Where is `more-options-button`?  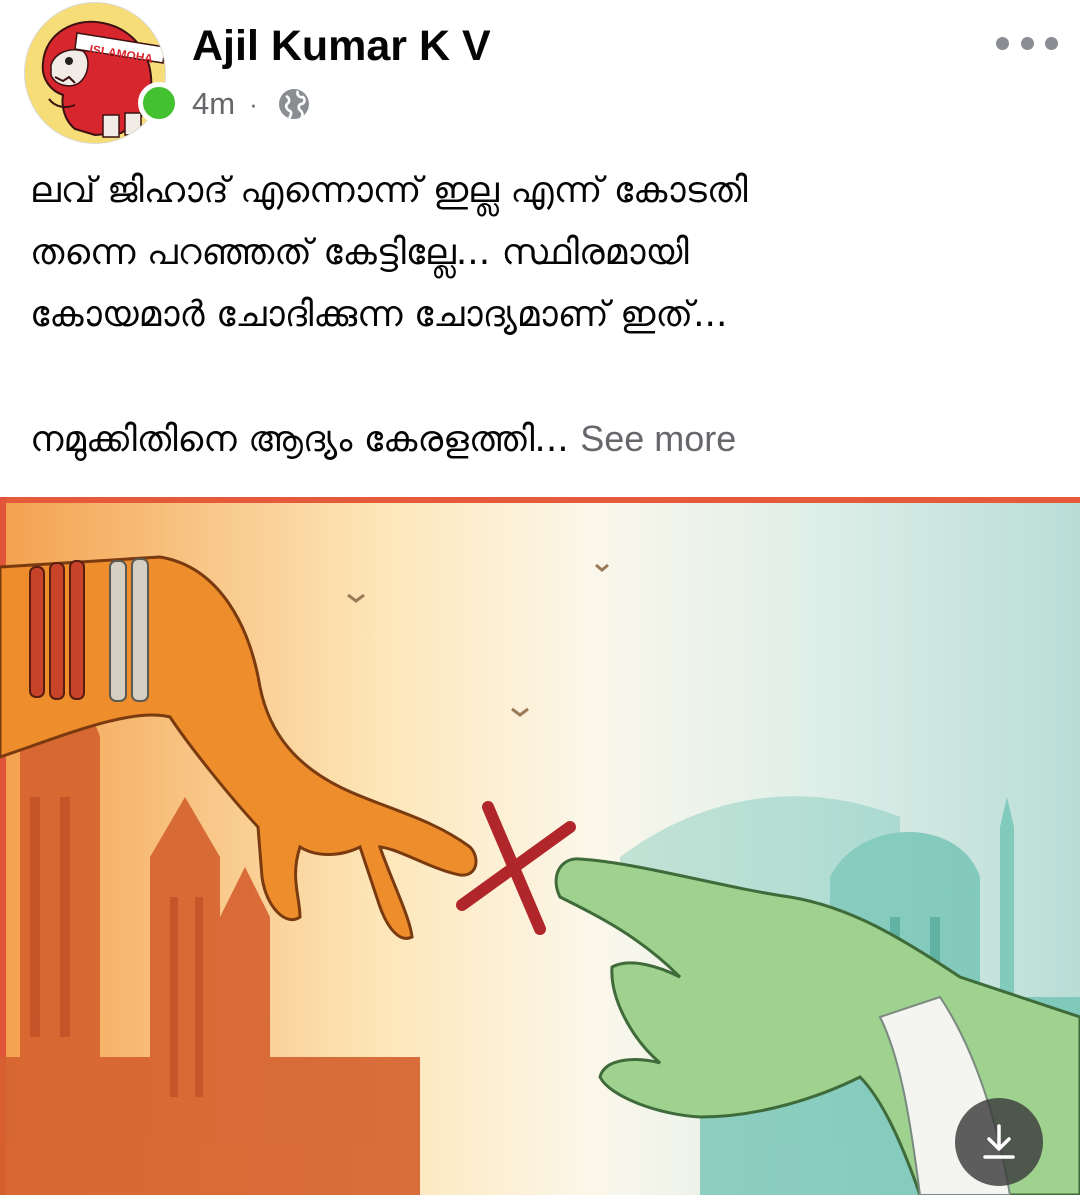 more-options-button is located at coordinates (1027, 43).